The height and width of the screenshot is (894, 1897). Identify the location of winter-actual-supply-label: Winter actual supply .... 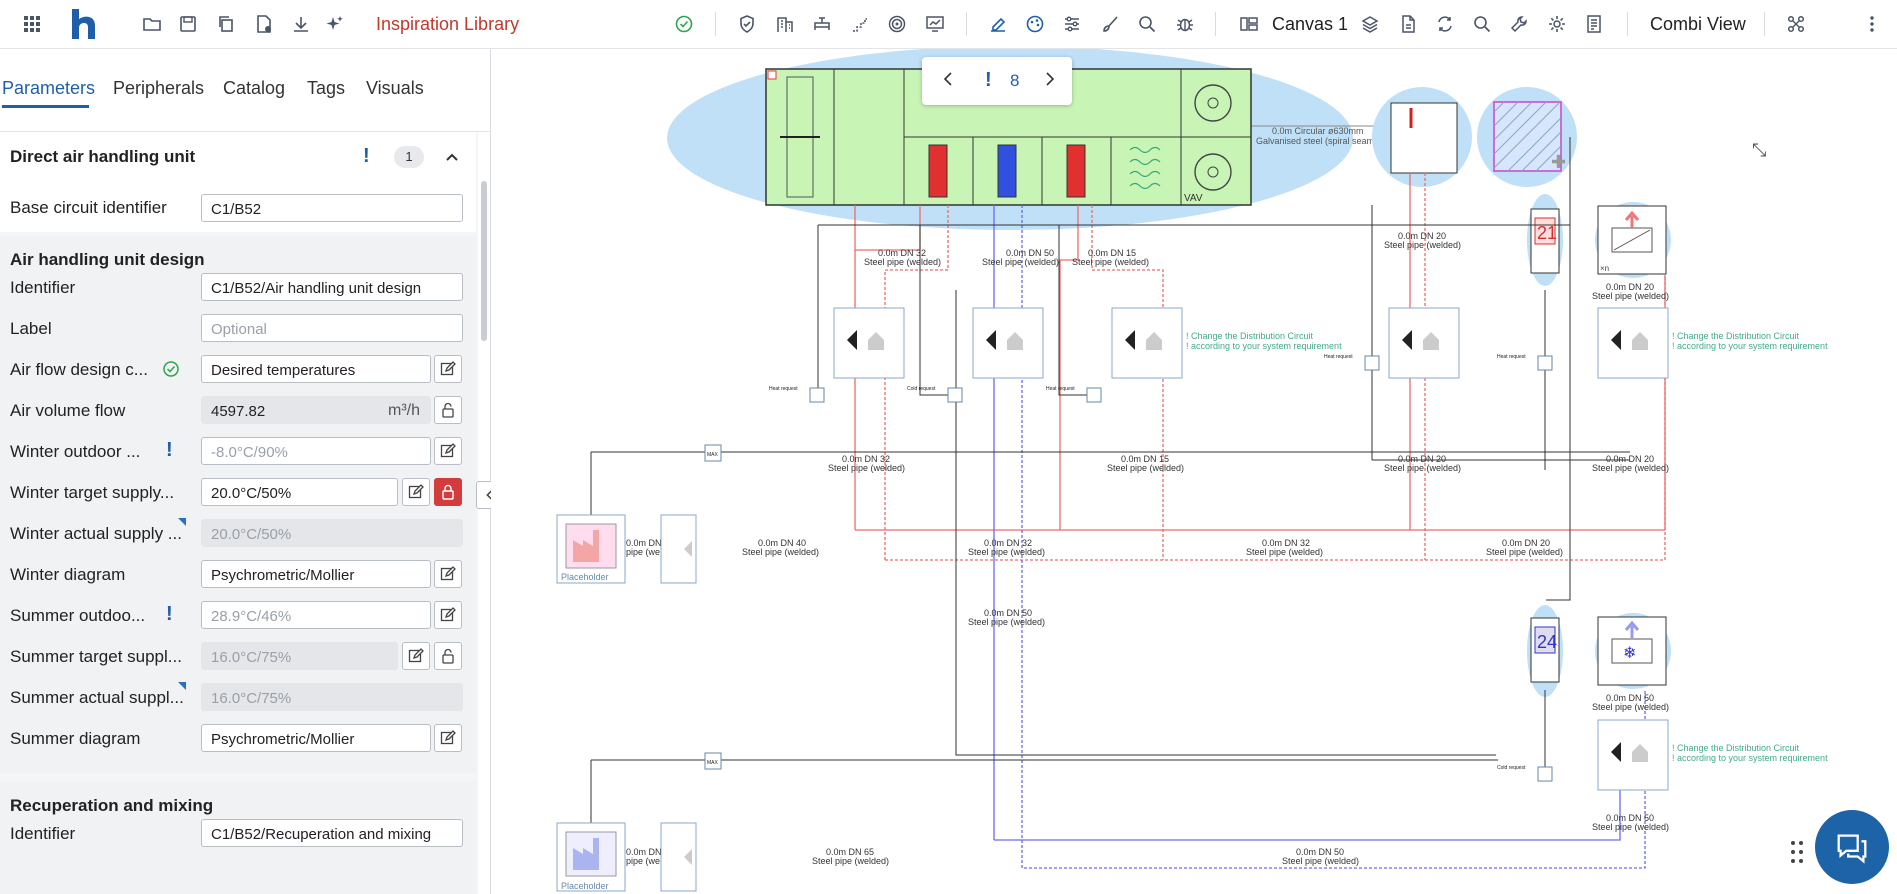
(96, 533).